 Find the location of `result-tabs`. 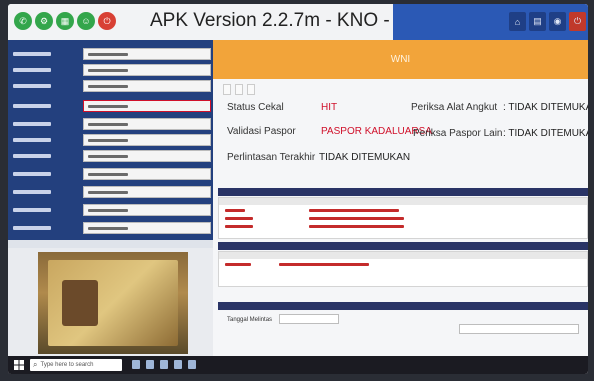

result-tabs is located at coordinates (239, 89).